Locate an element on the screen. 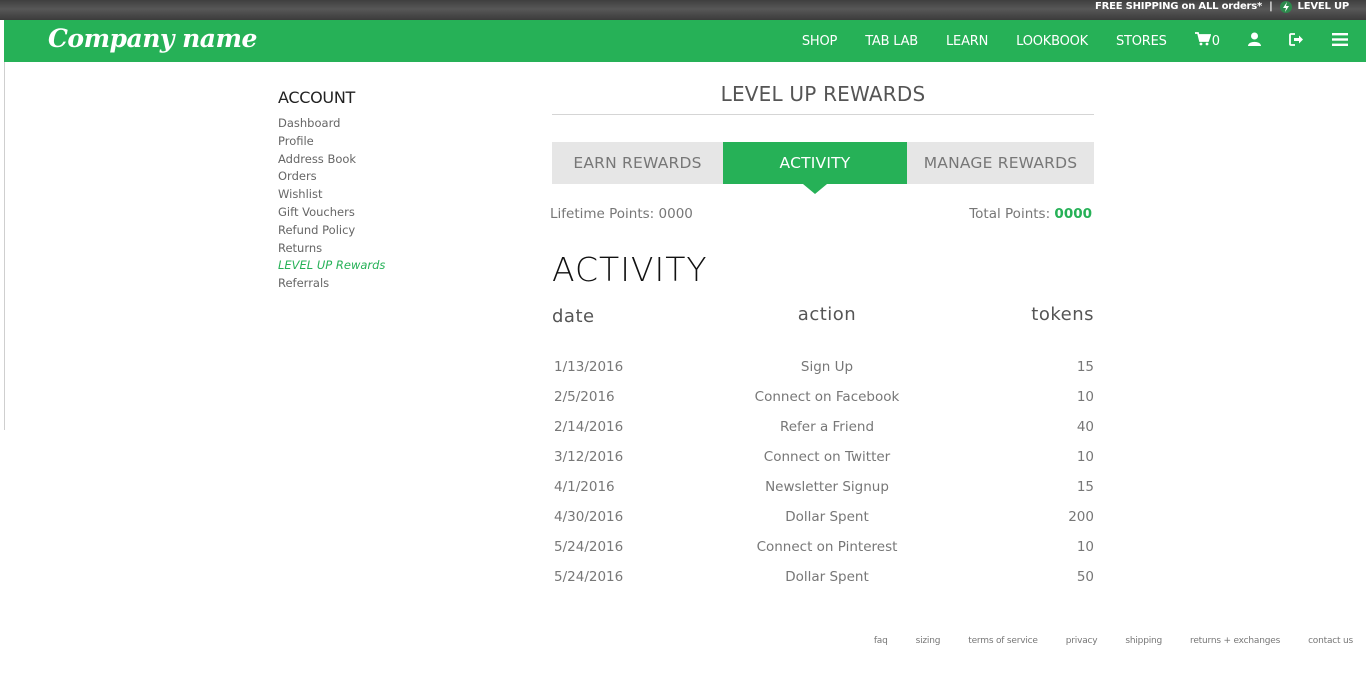 This screenshot has width=1366, height=682. nav-links: SHOP TAB LAB LEARN LOOKBOOK STORES 0 is located at coordinates (1084, 41).